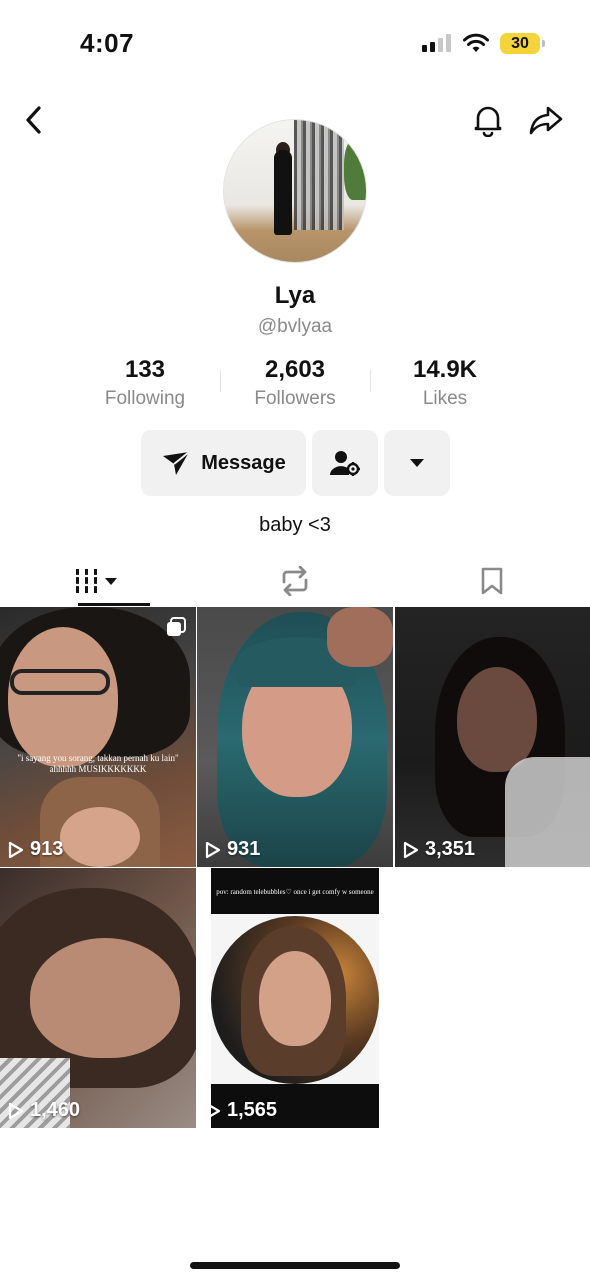 The height and width of the screenshot is (1280, 590). What do you see at coordinates (55, 1110) in the screenshot?
I see `view-count-value: 1,460` at bounding box center [55, 1110].